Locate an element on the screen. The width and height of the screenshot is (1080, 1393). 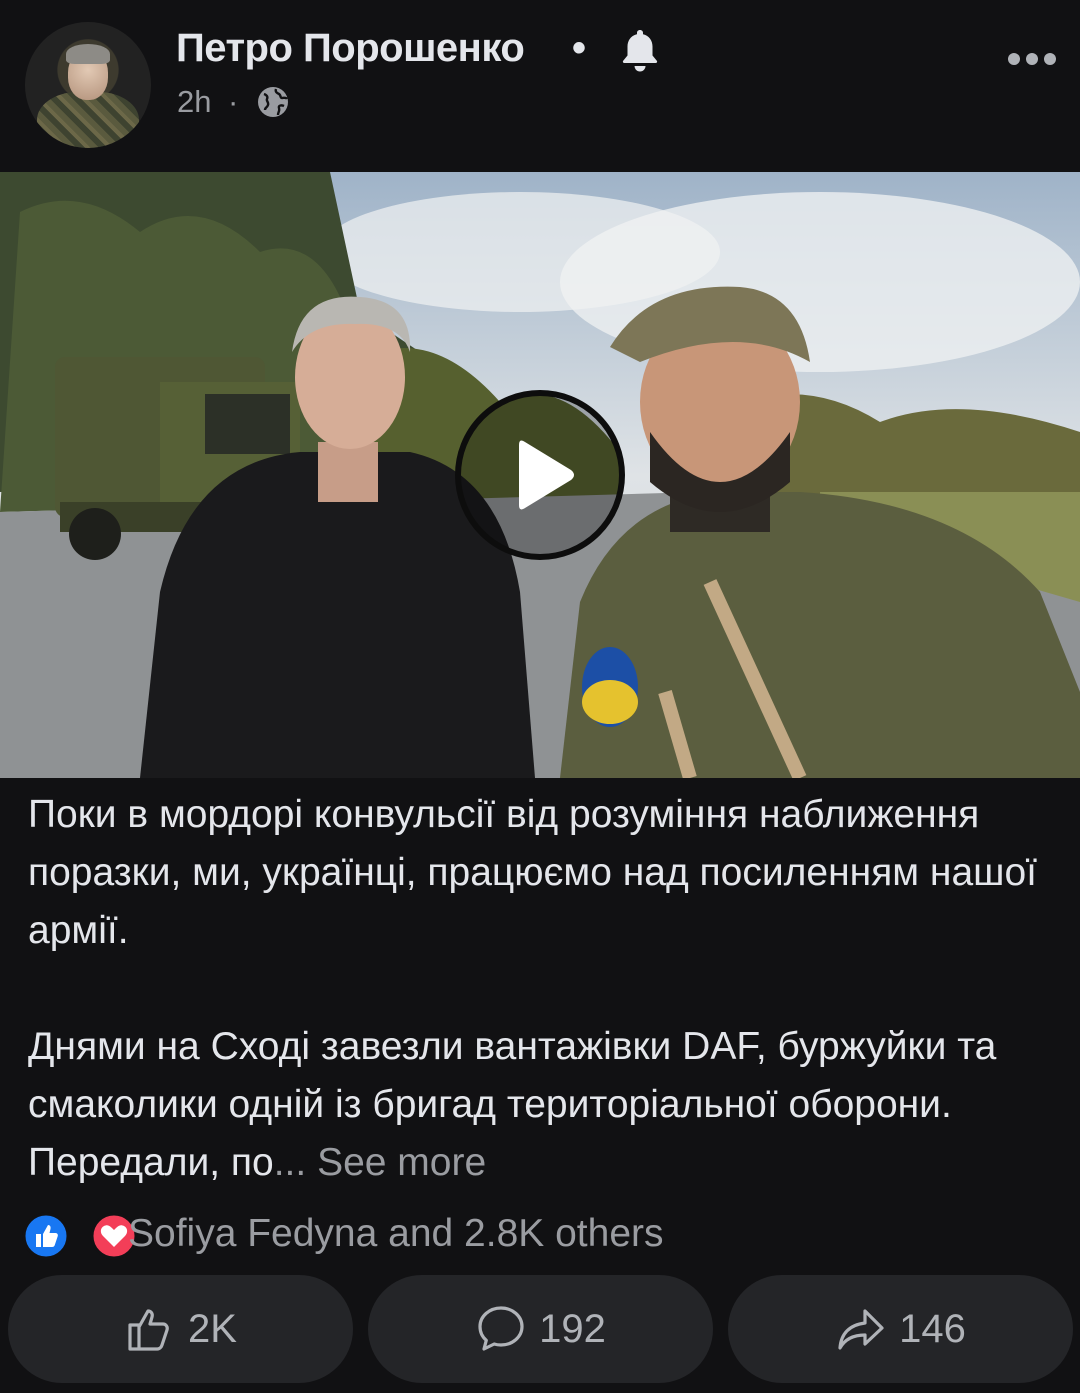
more-horizontal-icon is located at coordinates (1032, 59).